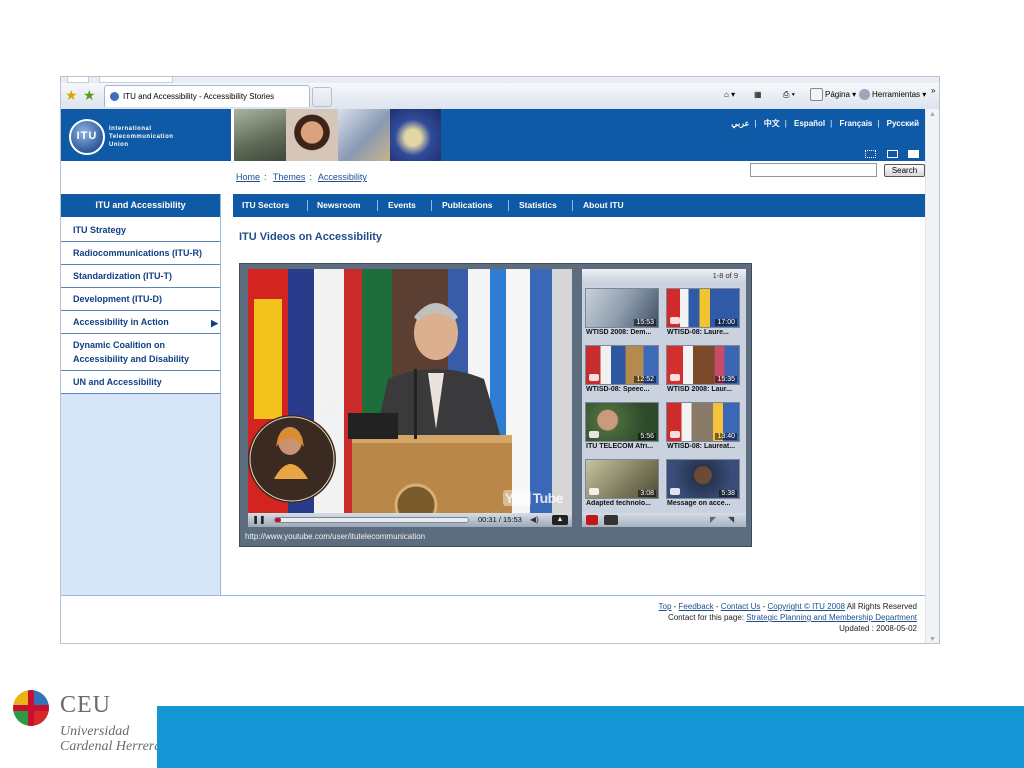  Describe the element at coordinates (896, 94) in the screenshot. I see `tools-menu-label: Herramientas` at that location.